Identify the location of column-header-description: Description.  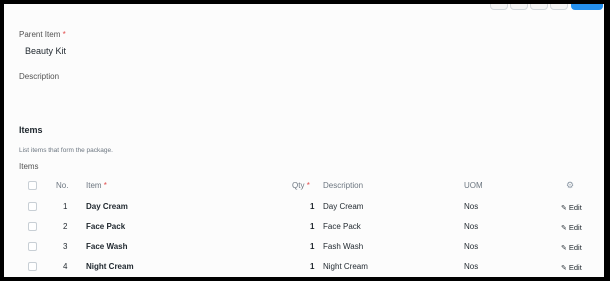
(343, 185).